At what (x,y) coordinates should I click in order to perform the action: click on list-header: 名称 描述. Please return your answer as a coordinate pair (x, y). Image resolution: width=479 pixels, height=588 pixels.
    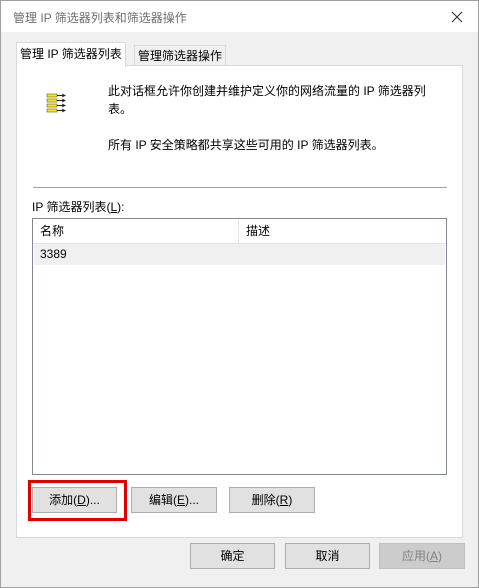
    Looking at the image, I should click on (239, 231).